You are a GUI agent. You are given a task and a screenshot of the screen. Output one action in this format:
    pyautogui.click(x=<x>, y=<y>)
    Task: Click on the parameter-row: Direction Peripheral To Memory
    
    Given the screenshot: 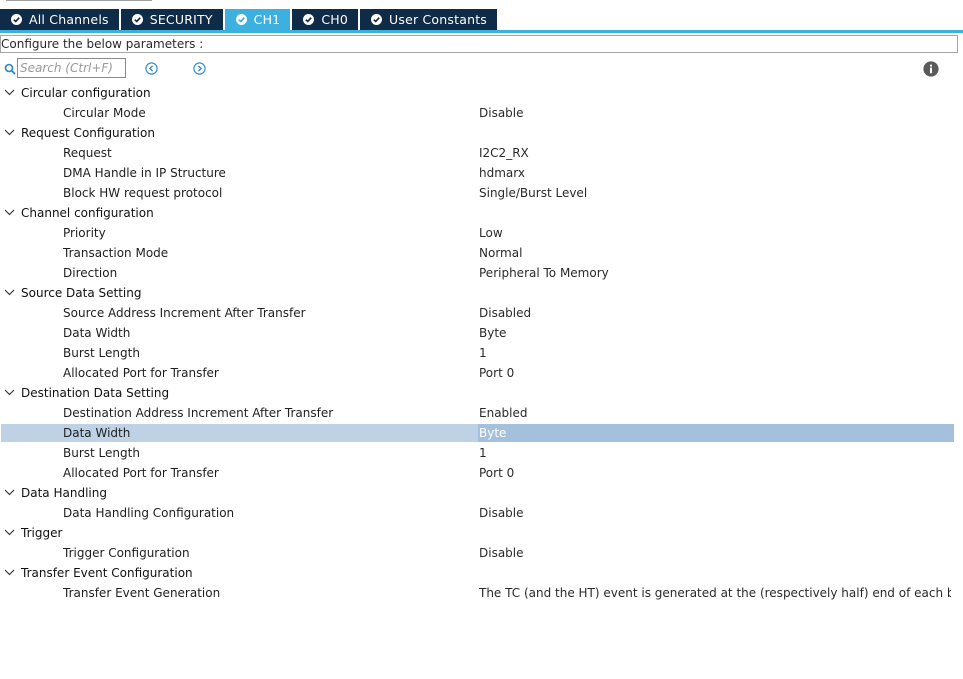 What is the action you would take?
    pyautogui.click(x=481, y=273)
    